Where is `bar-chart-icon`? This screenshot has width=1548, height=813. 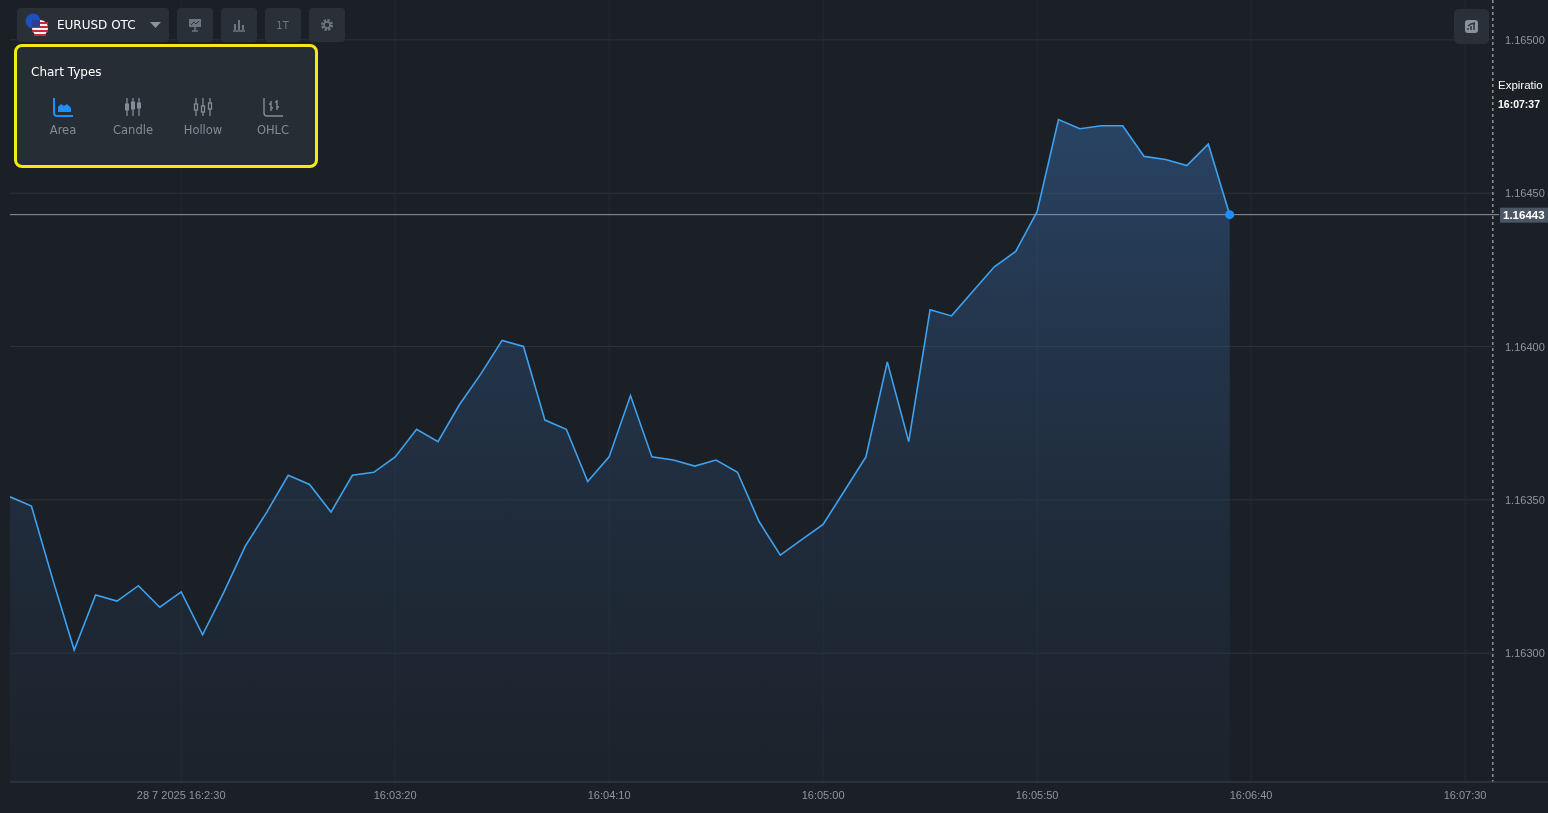 bar-chart-icon is located at coordinates (238, 25).